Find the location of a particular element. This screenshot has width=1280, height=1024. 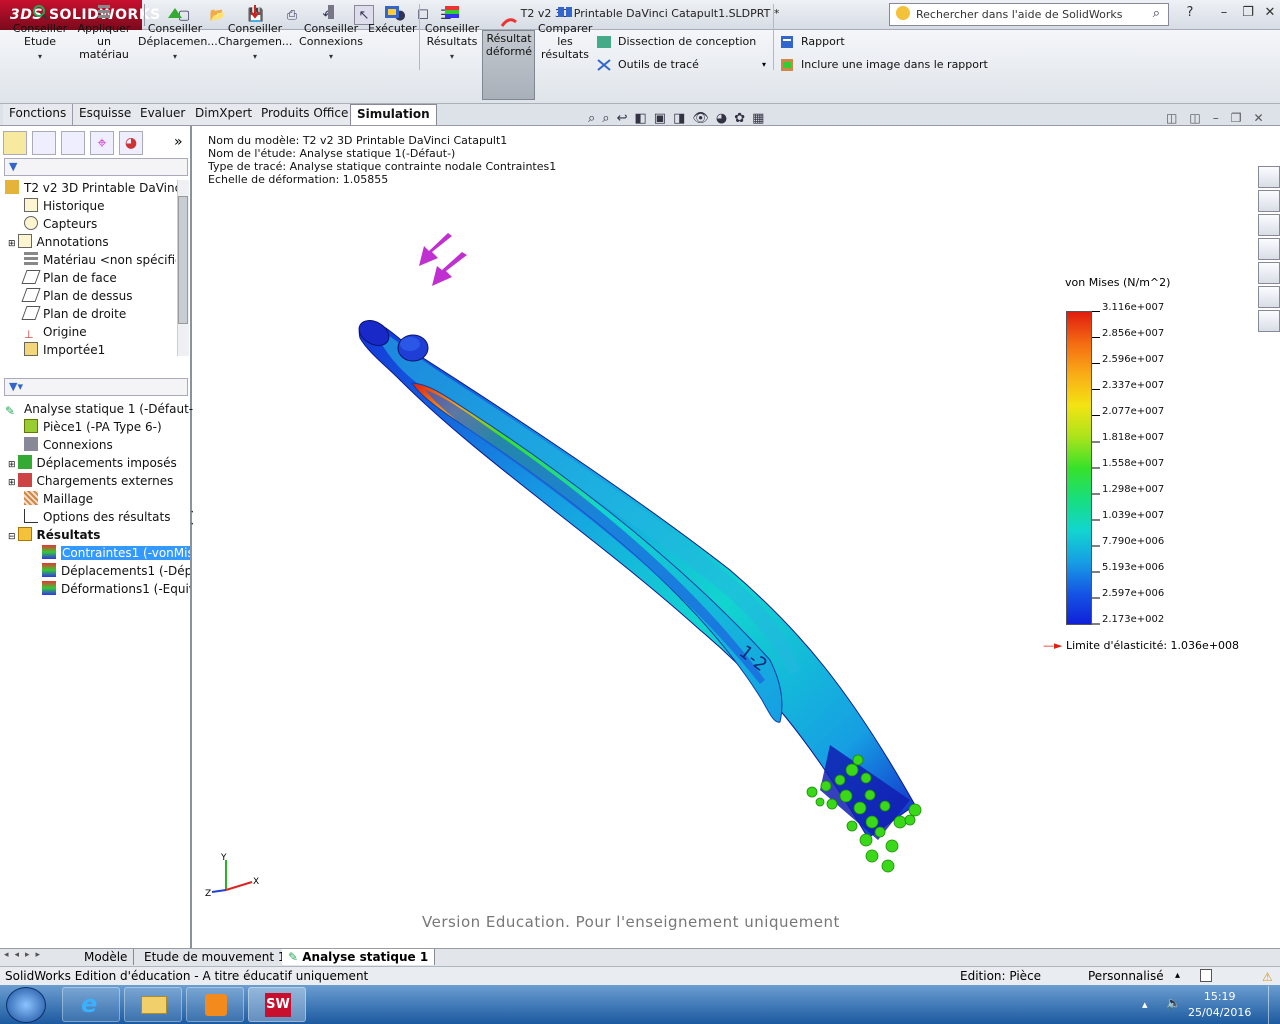

previous-view-icon: ↩ is located at coordinates (626, 118).